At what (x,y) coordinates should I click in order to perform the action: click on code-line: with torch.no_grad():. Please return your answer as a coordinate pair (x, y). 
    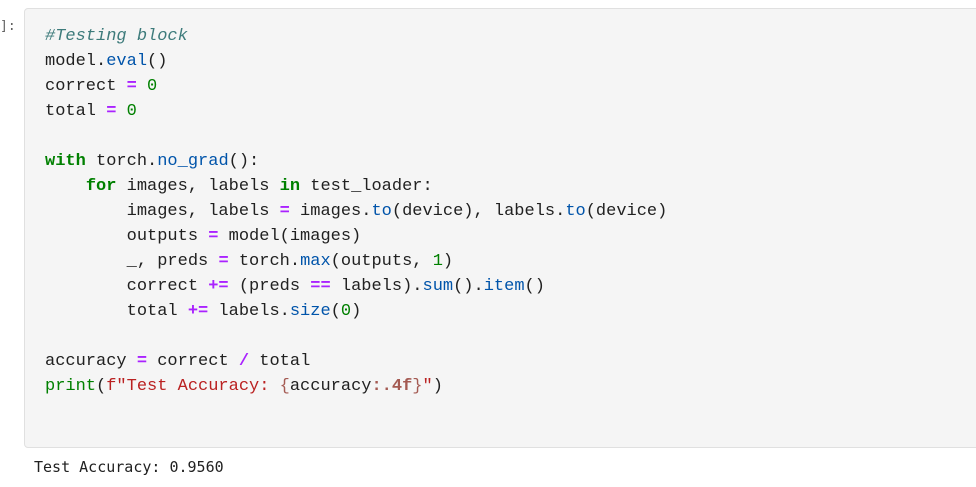
    Looking at the image, I should click on (356, 161).